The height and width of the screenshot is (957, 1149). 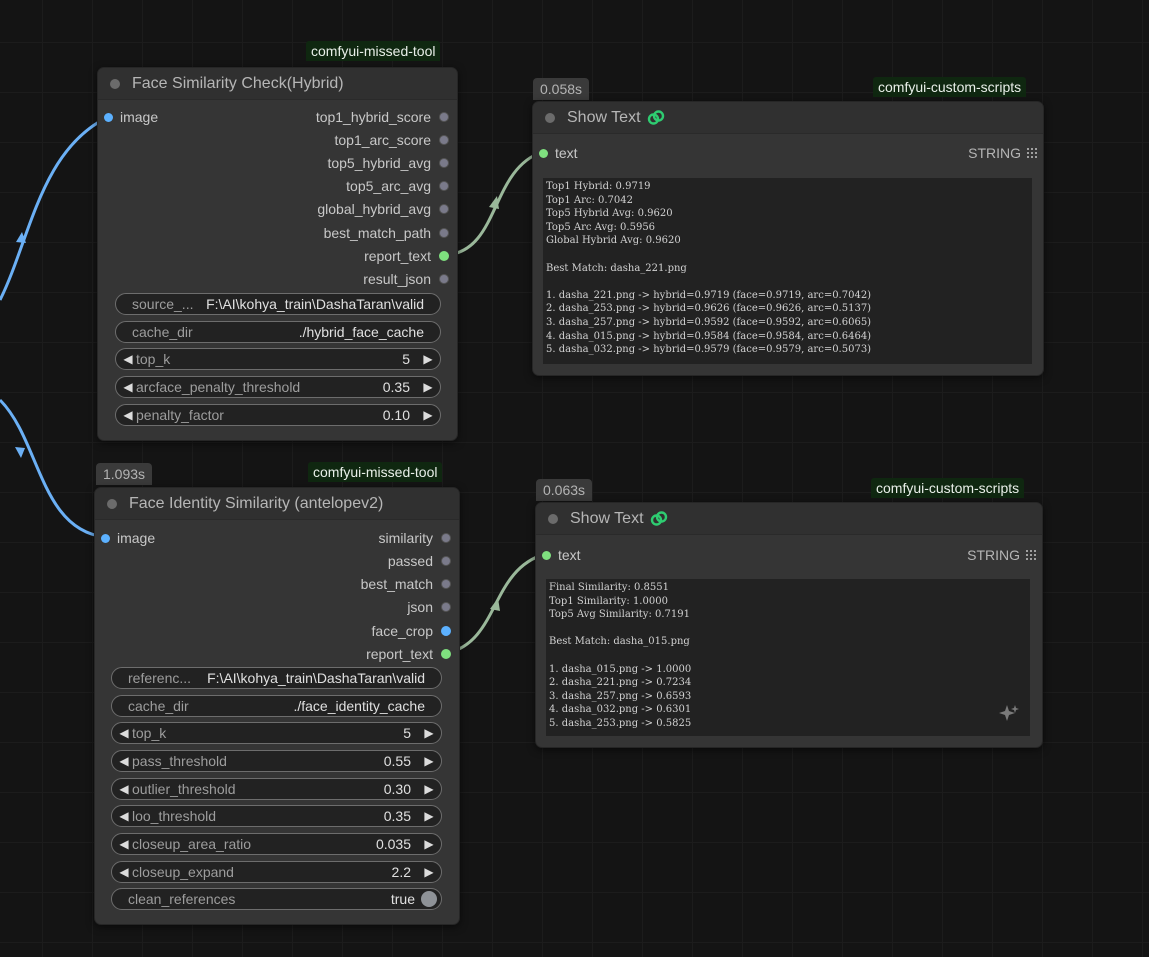 I want to click on cache-dir-field: cache_dir ./face_identity_cache, so click(x=276, y=706).